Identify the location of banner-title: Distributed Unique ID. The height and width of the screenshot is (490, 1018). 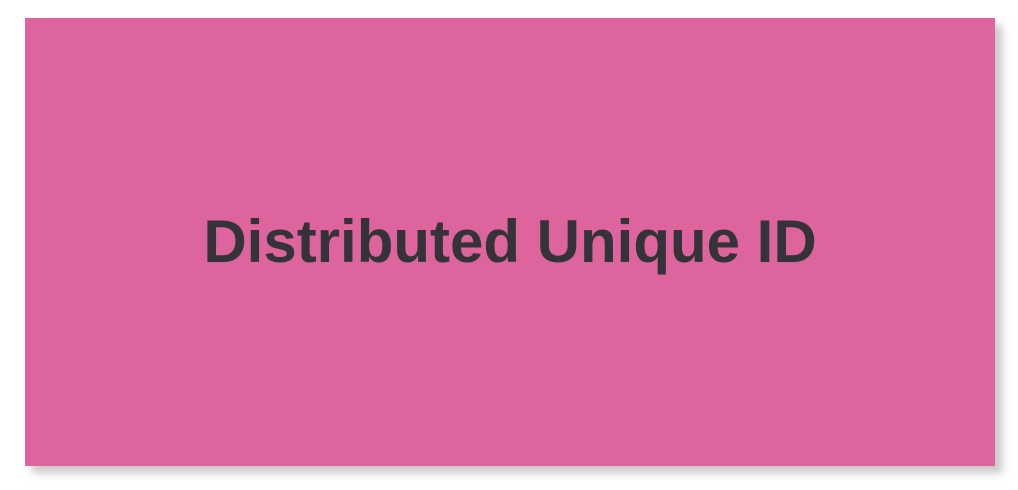
(510, 241).